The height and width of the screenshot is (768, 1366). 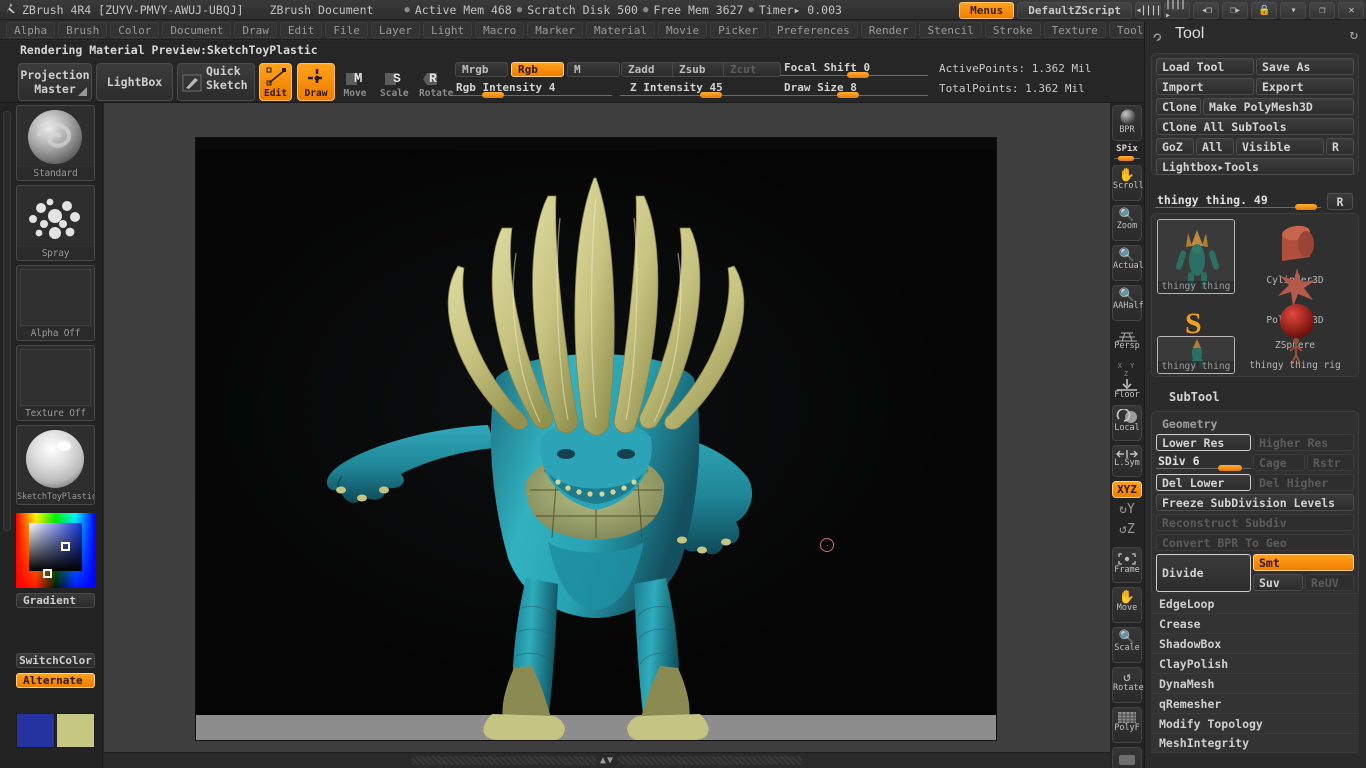 I want to click on menus-button: Menus, so click(x=987, y=10).